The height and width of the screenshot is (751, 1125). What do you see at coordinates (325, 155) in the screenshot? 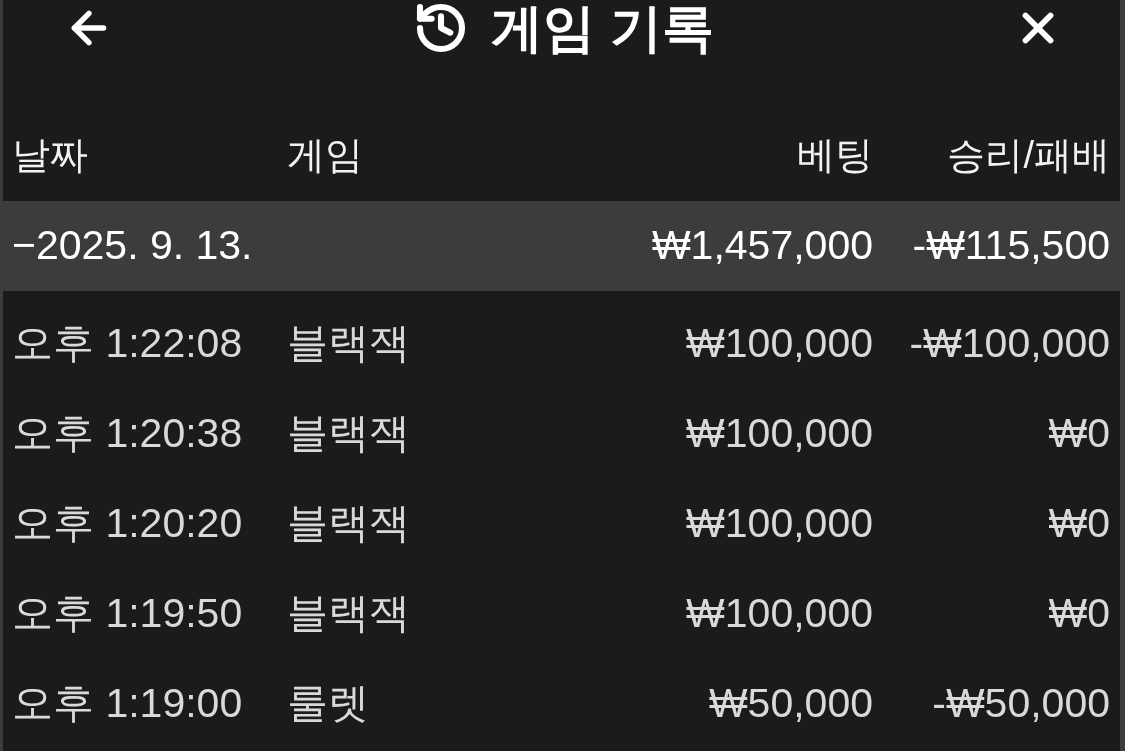
I see `column-header: 게임` at bounding box center [325, 155].